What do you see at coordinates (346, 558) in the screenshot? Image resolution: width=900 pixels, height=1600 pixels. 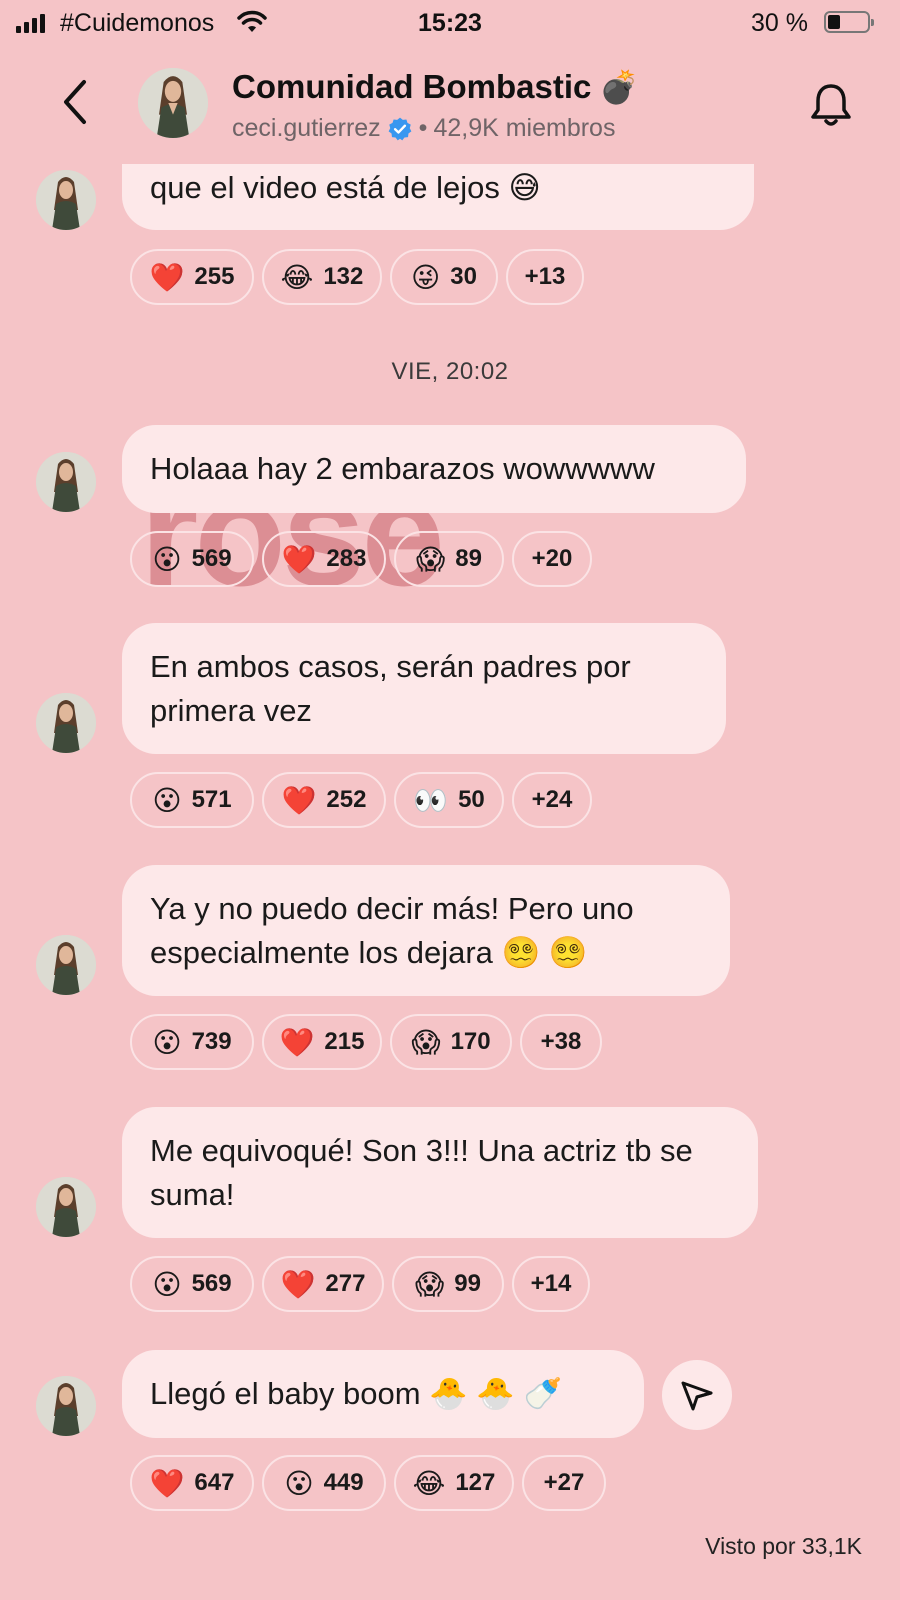 I see `reaction-count: 283` at bounding box center [346, 558].